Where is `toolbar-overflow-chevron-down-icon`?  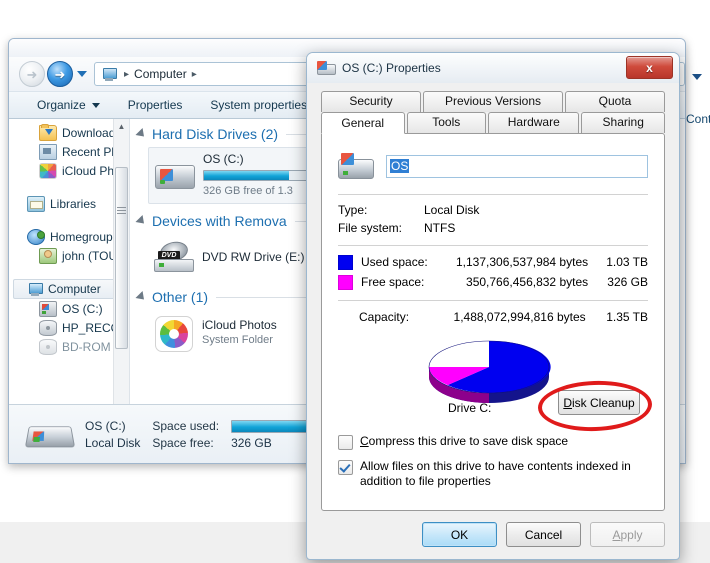 toolbar-overflow-chevron-down-icon is located at coordinates (697, 77).